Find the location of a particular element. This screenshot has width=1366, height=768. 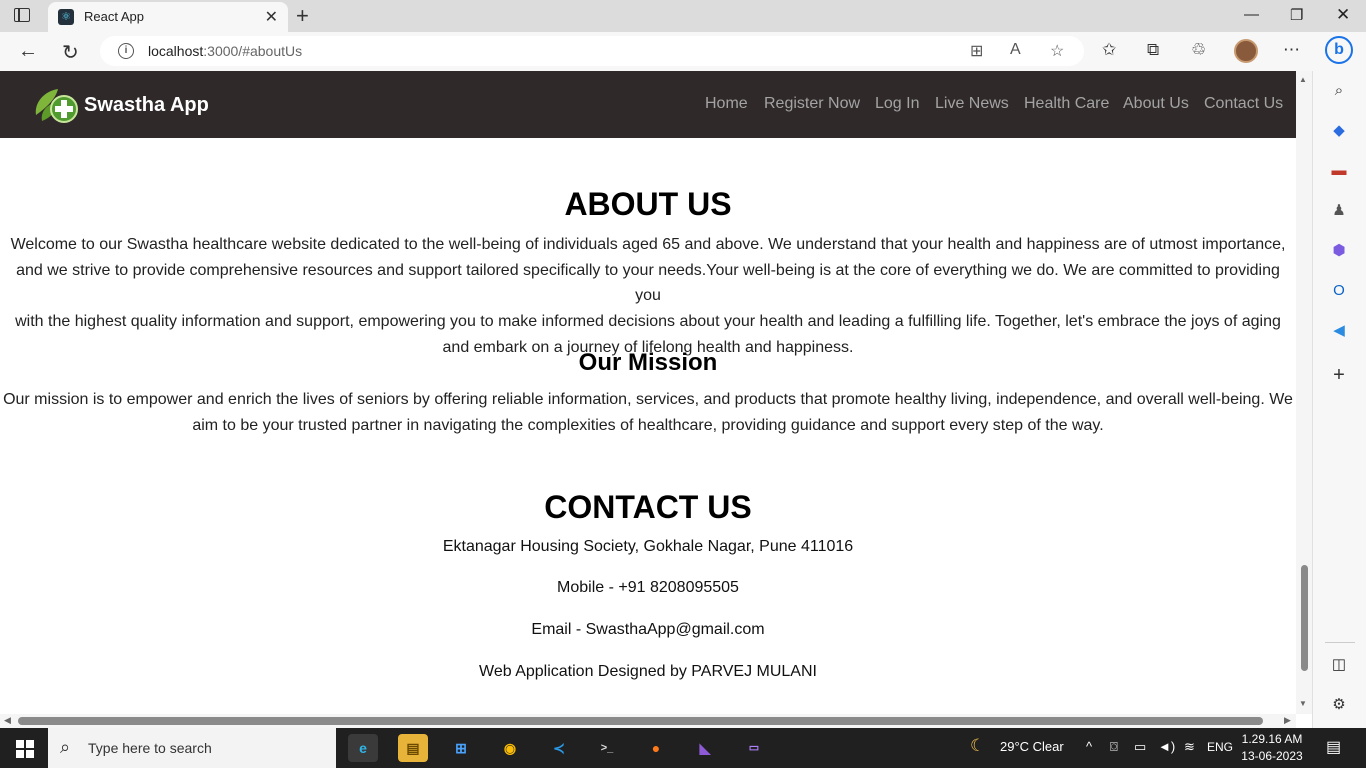

scroll-right-icon: ▶ is located at coordinates (1287, 720).